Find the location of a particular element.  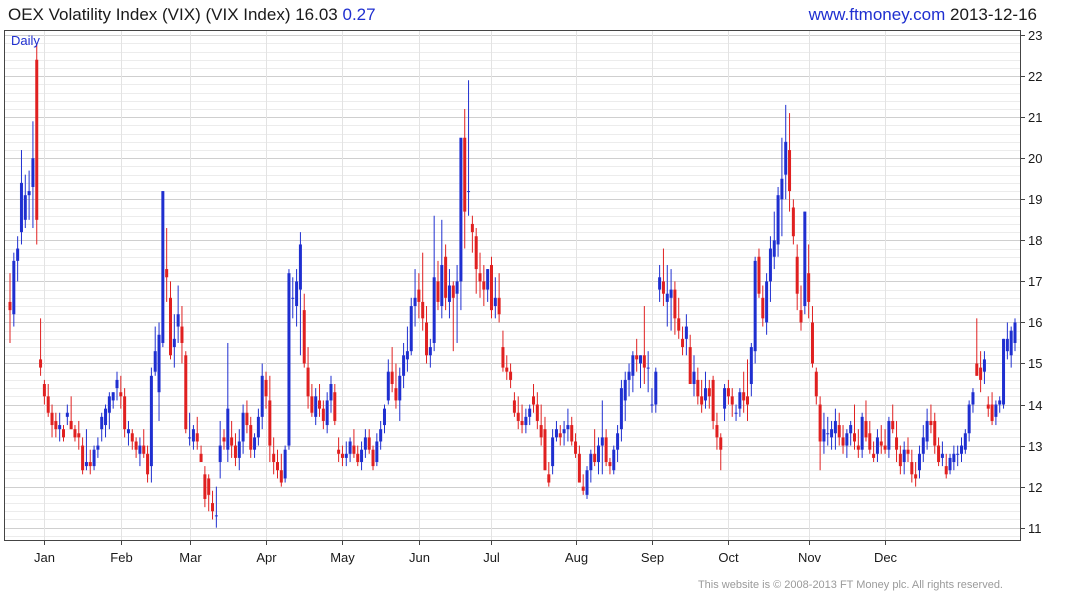

x-tick-label: Dec is located at coordinates (886, 557).